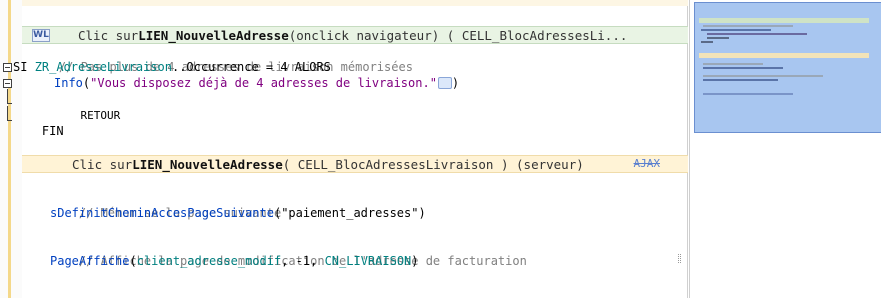 The image size is (881, 298). I want to click on string-translation-icon, so click(444, 83).